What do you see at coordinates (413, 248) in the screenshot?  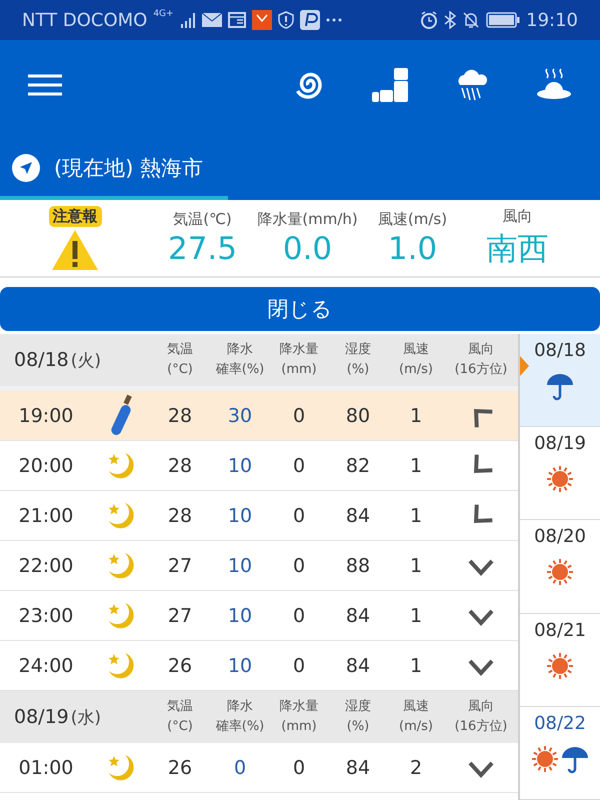 I see `reading-value: 1.0` at bounding box center [413, 248].